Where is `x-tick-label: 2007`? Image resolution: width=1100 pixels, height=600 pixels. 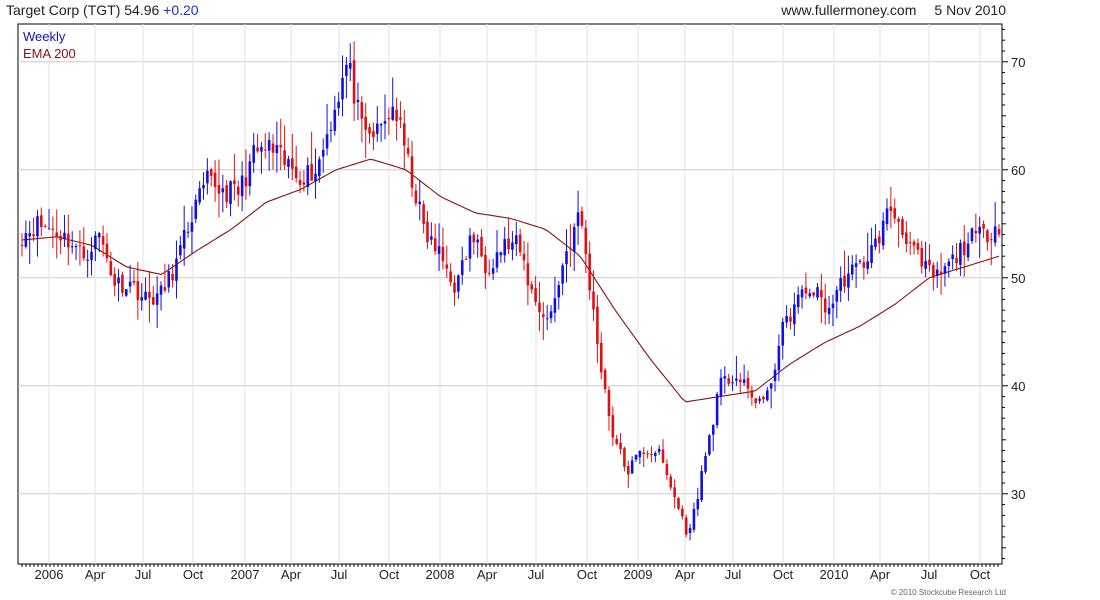
x-tick-label: 2007 is located at coordinates (245, 574).